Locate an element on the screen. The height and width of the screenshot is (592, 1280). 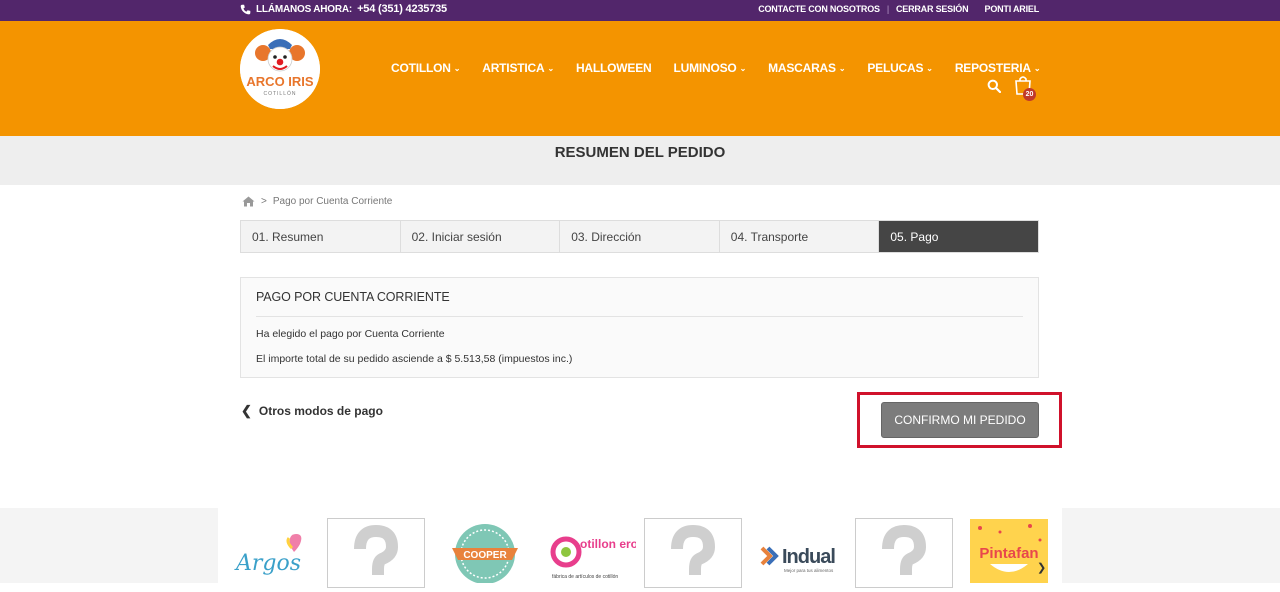
chevron-left-icon: ❮ is located at coordinates (246, 410).